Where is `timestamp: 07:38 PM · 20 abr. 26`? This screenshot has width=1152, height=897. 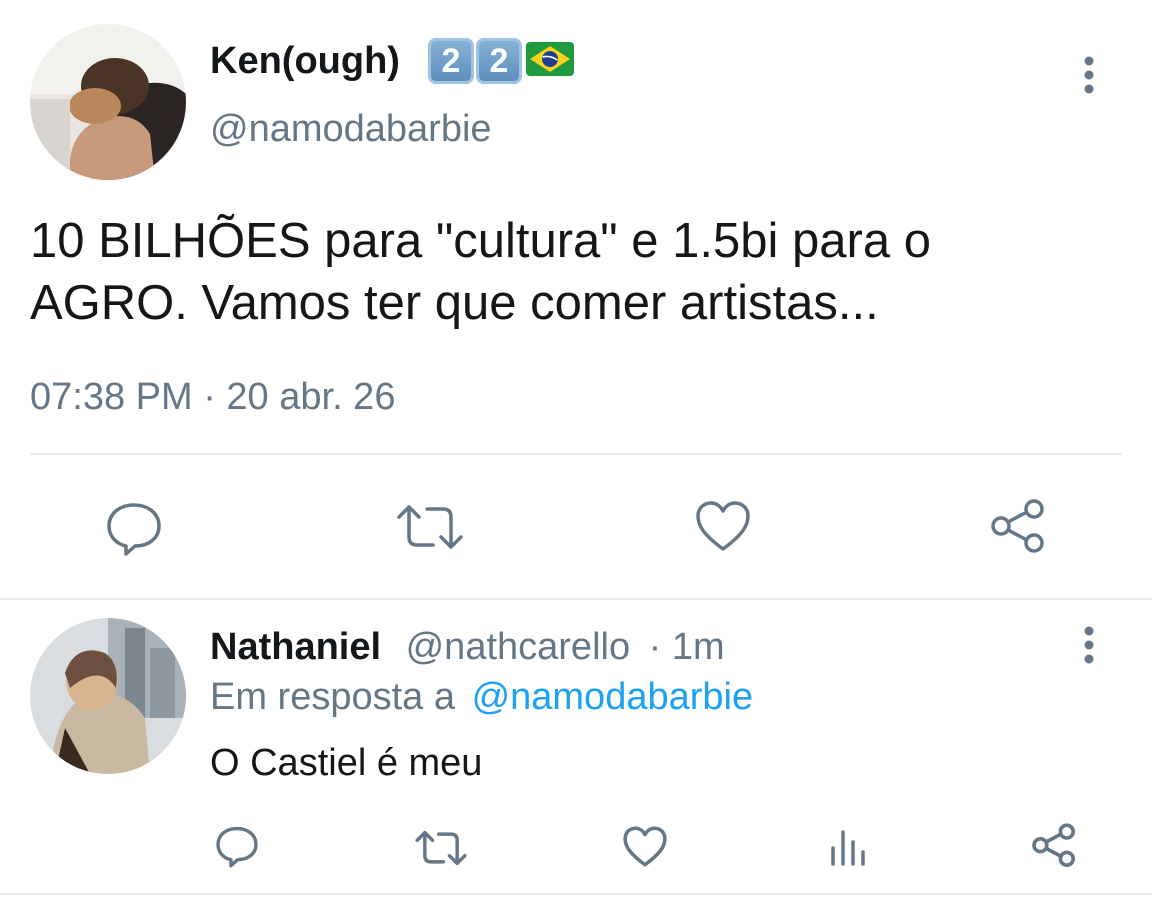 timestamp: 07:38 PM · 20 abr. 26 is located at coordinates (212, 397).